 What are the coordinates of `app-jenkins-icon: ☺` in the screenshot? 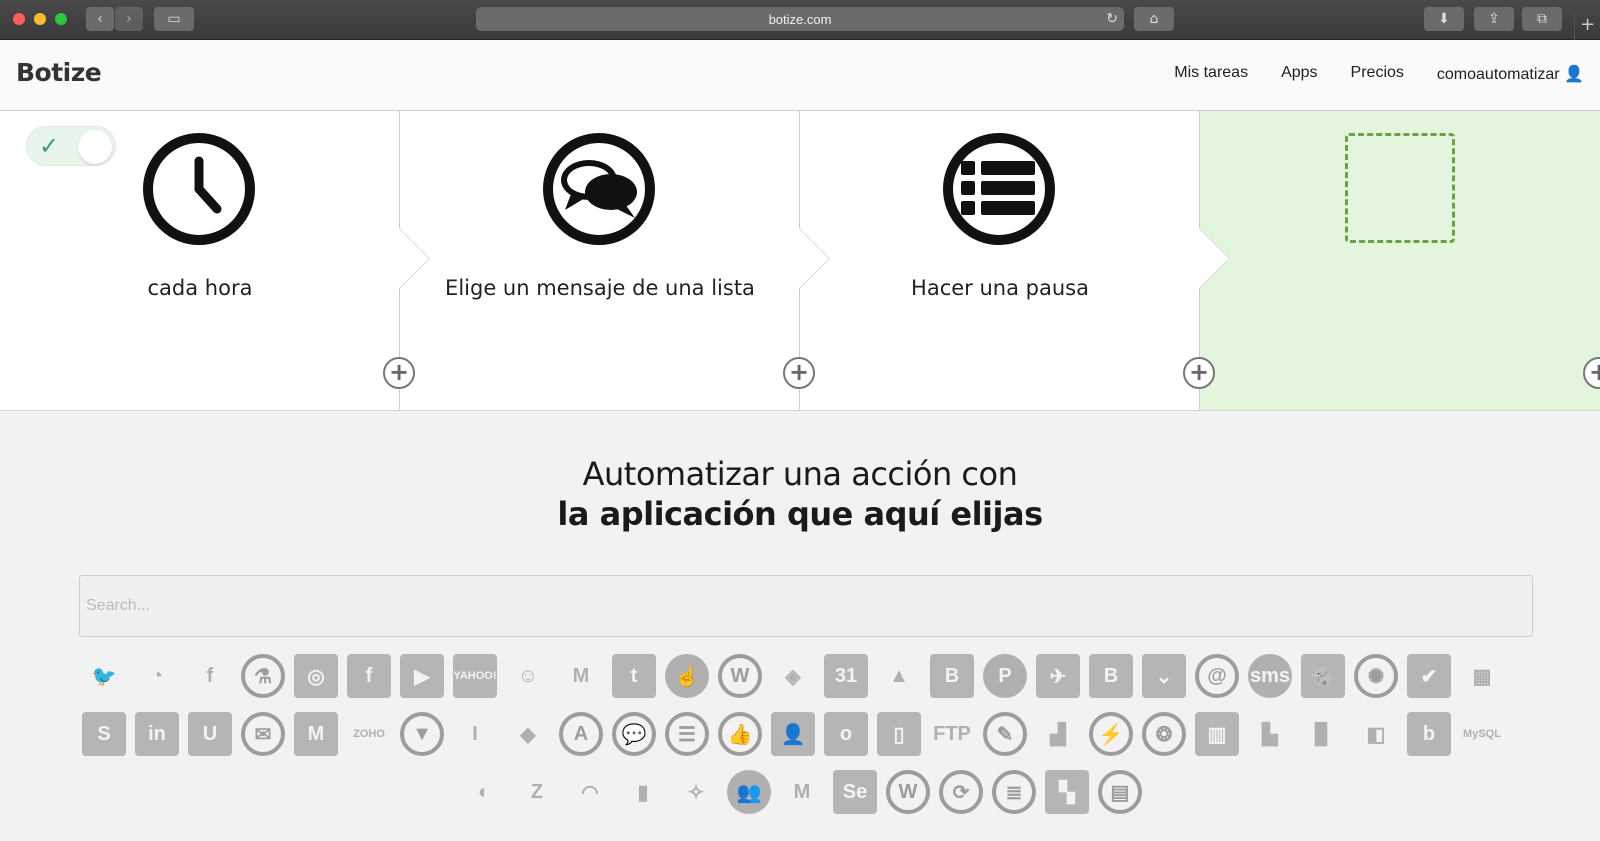 It's located at (528, 676).